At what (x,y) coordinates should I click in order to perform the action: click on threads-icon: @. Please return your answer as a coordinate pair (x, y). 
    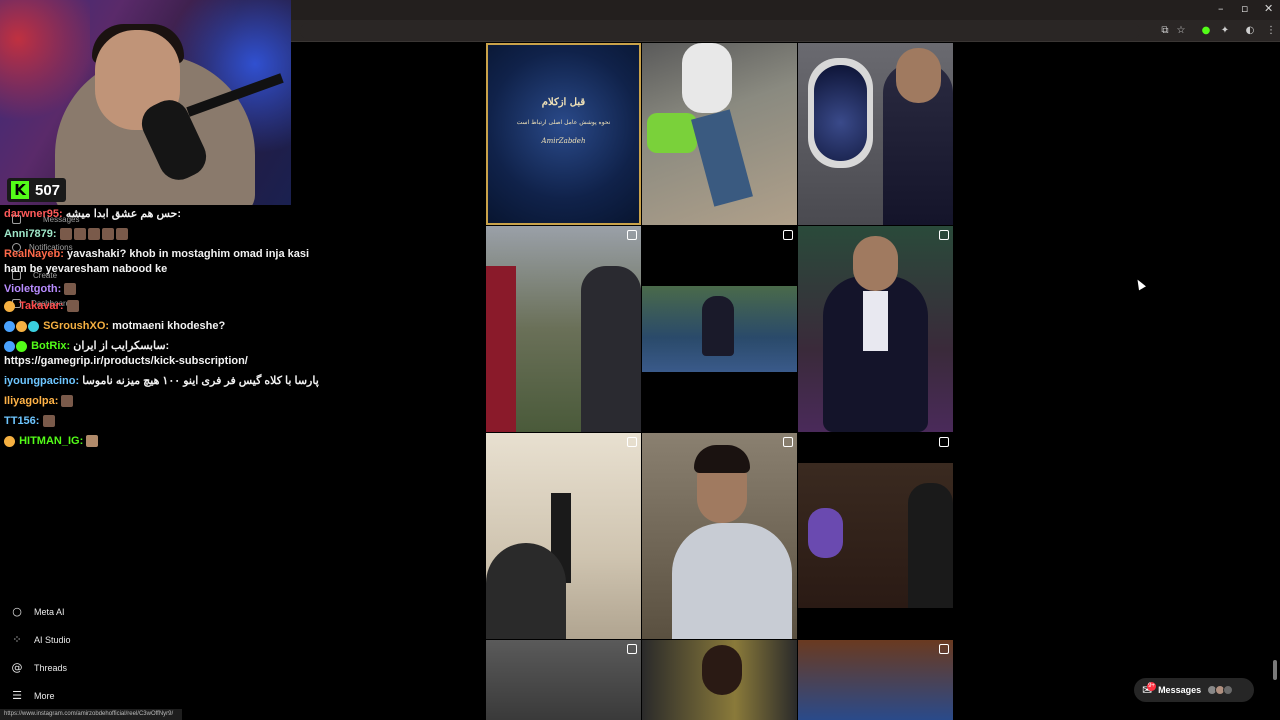
    Looking at the image, I should click on (17, 667).